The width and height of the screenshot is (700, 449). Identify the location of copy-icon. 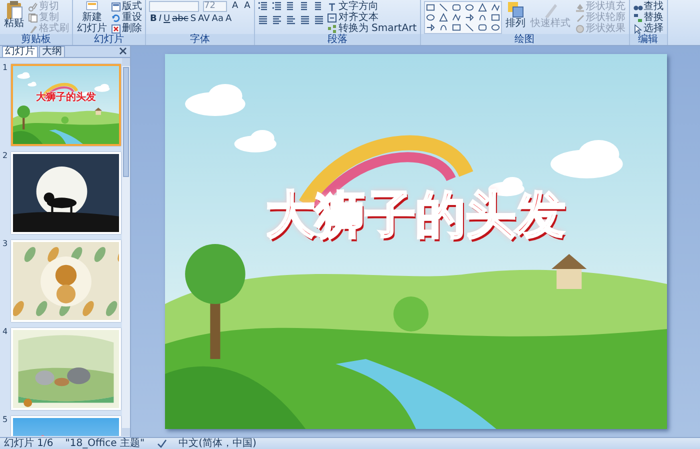
(33, 17).